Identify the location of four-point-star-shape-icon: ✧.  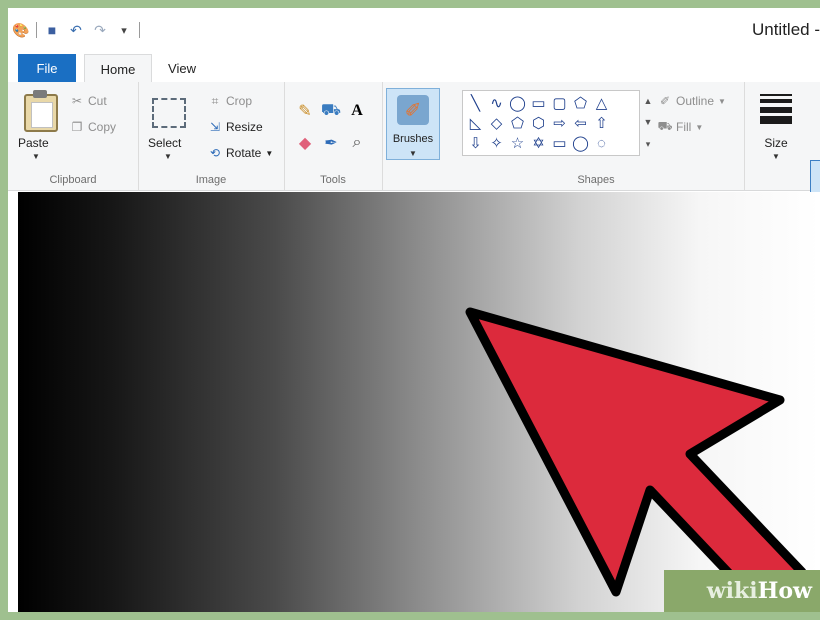
(496, 143).